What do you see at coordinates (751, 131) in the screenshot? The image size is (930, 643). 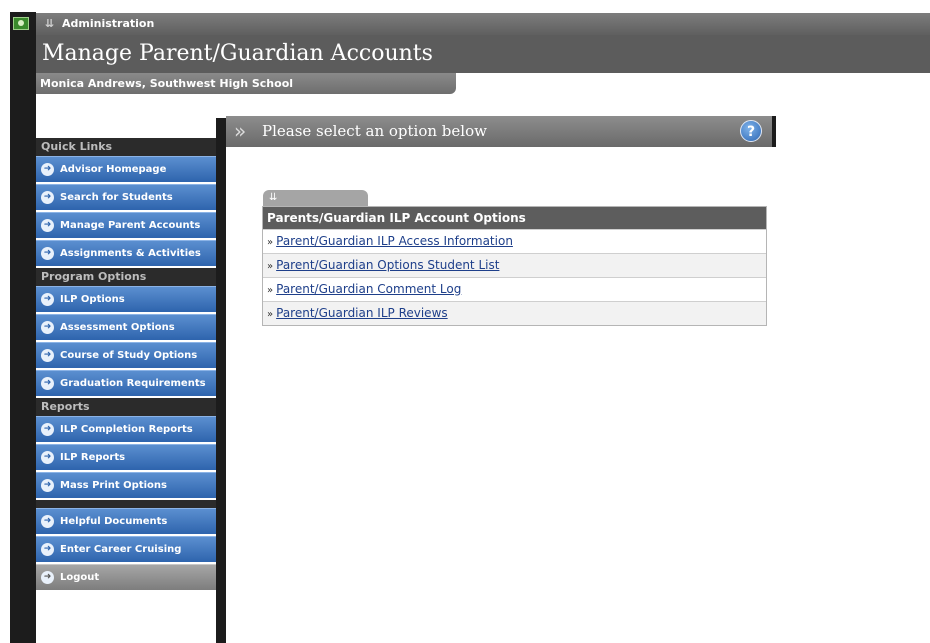 I see `help-icon: ?` at bounding box center [751, 131].